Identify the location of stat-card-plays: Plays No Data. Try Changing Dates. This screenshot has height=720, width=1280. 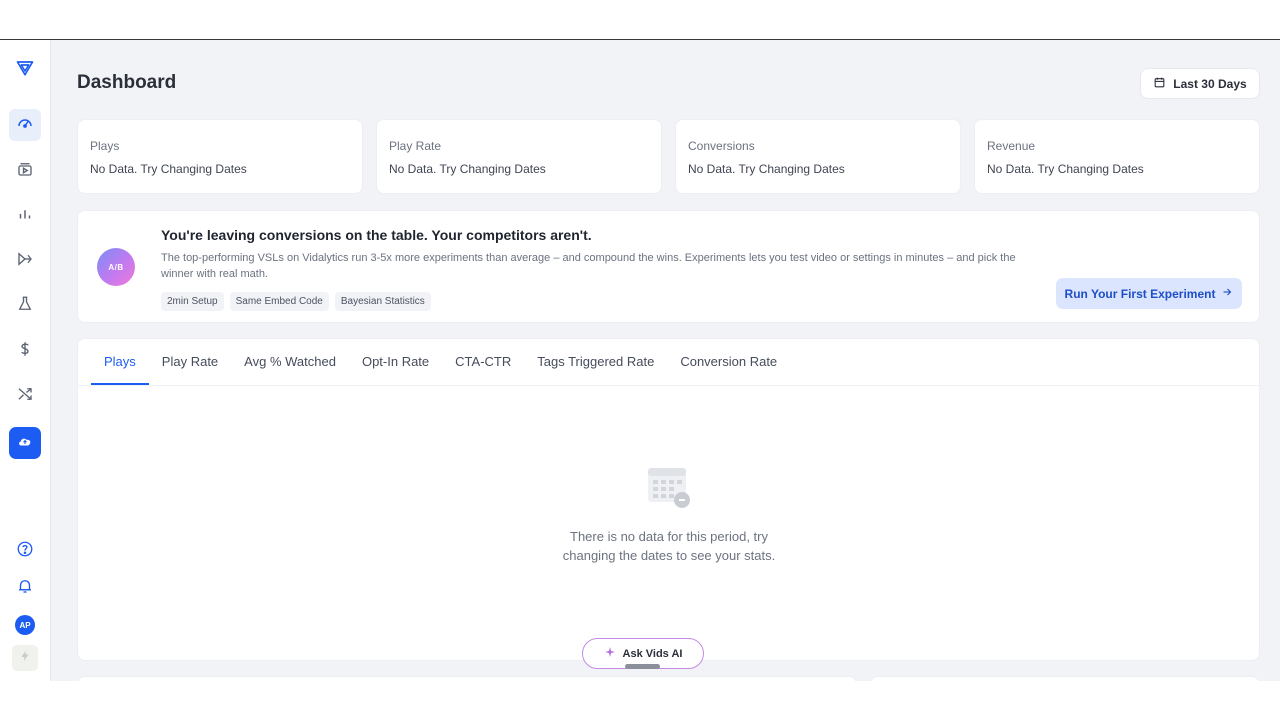
(220, 156).